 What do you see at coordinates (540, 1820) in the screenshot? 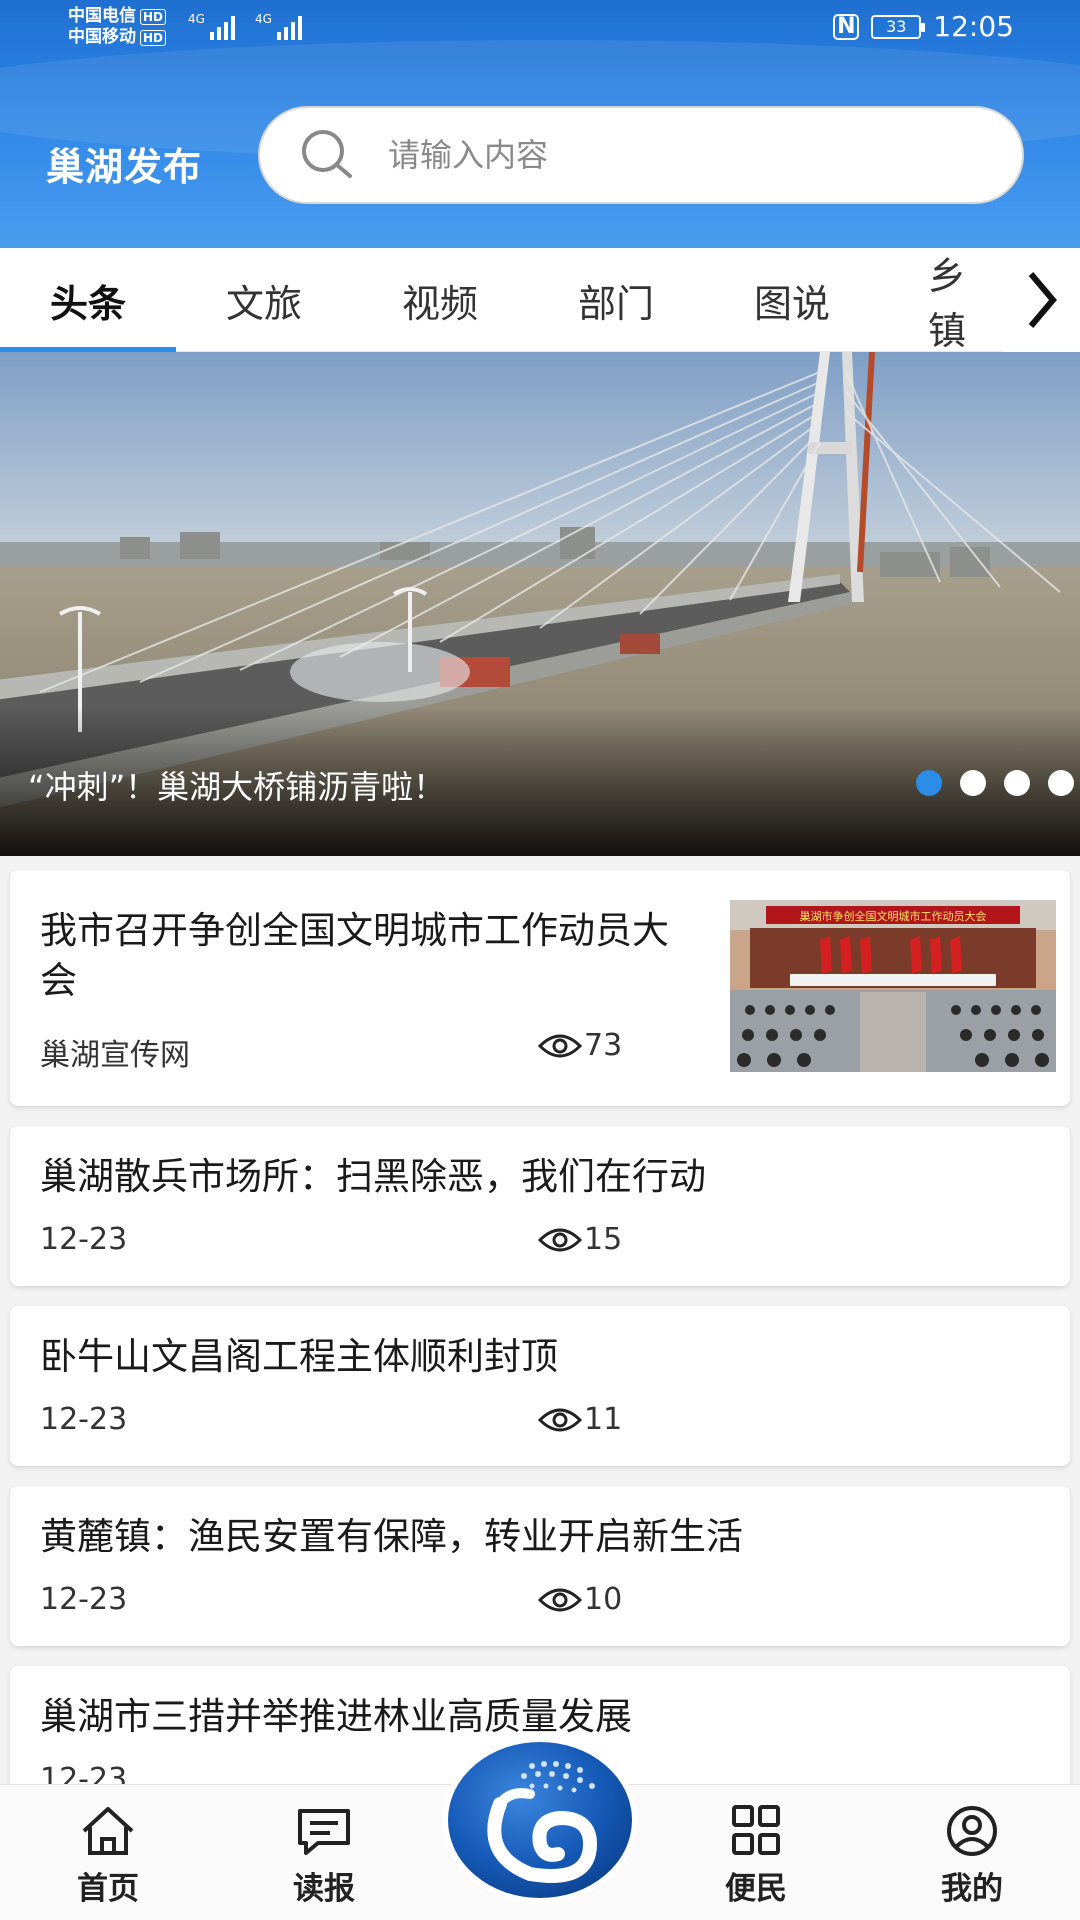
I see `app-logo-icon` at bounding box center [540, 1820].